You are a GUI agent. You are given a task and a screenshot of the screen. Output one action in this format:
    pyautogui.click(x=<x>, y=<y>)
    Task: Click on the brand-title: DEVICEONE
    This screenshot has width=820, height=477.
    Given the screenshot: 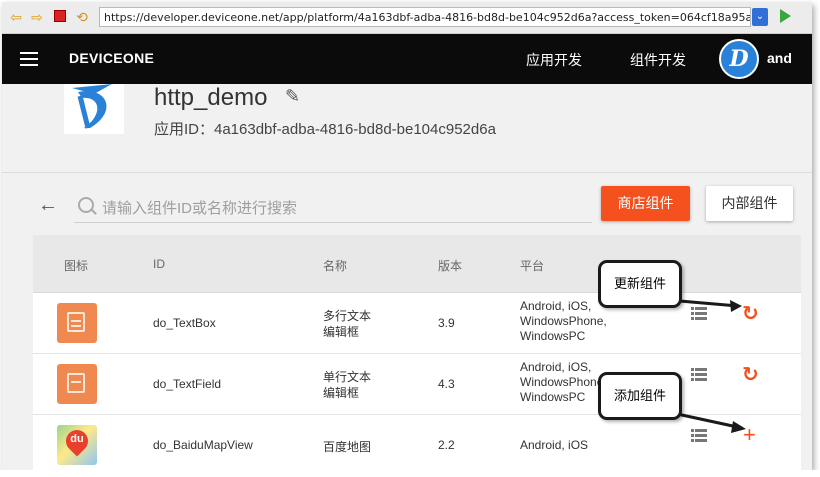 What is the action you would take?
    pyautogui.click(x=111, y=58)
    